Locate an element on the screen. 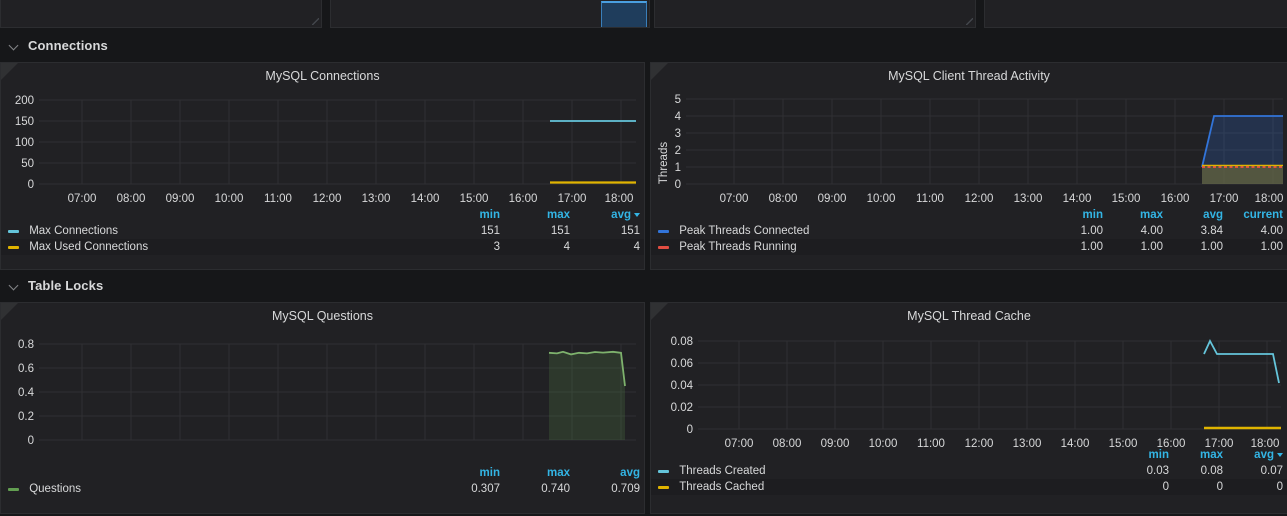 The height and width of the screenshot is (516, 1287). legend-value-avg: 4 is located at coordinates (609, 247).